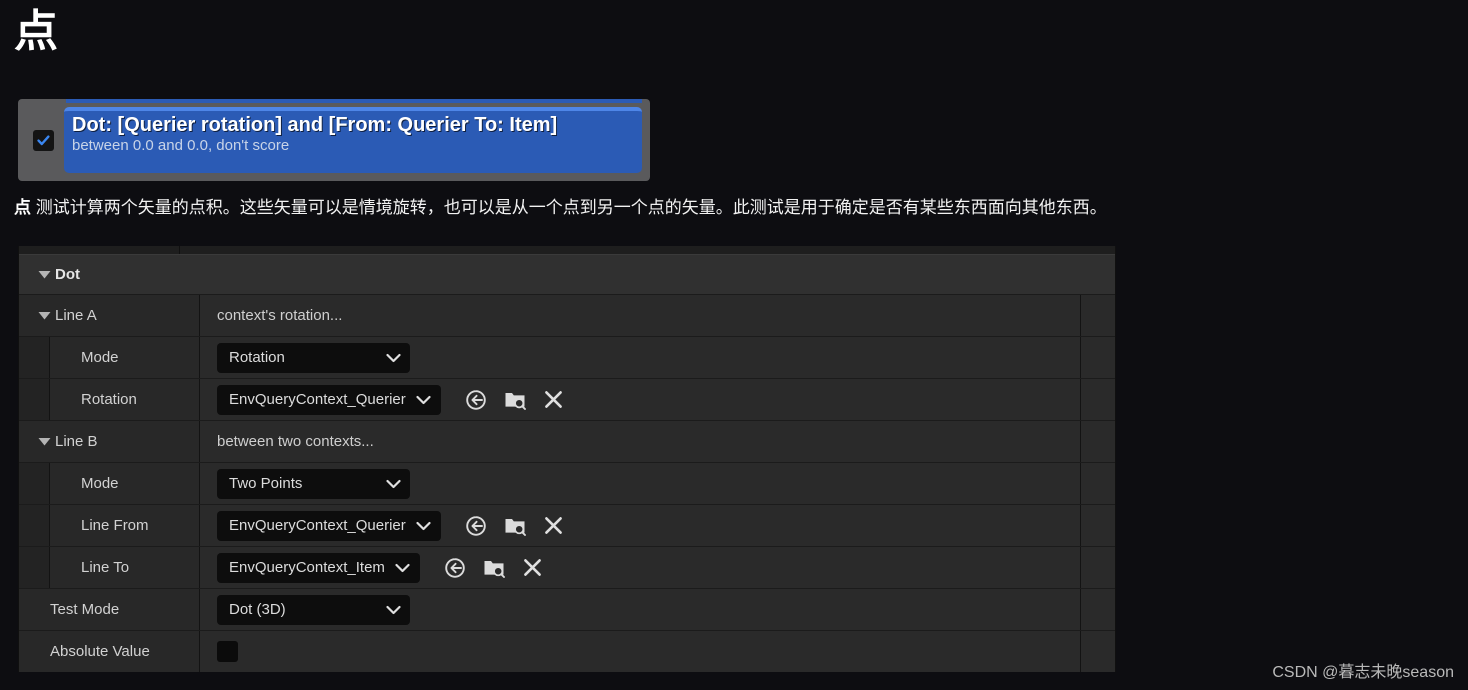  What do you see at coordinates (100, 651) in the screenshot?
I see `property-label: Absolute Value` at bounding box center [100, 651].